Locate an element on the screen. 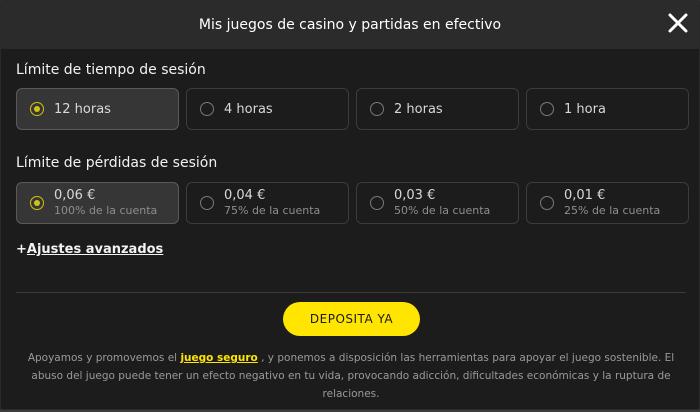  loss-option-25: 0,01 € 25% de la cuenta is located at coordinates (607, 203).